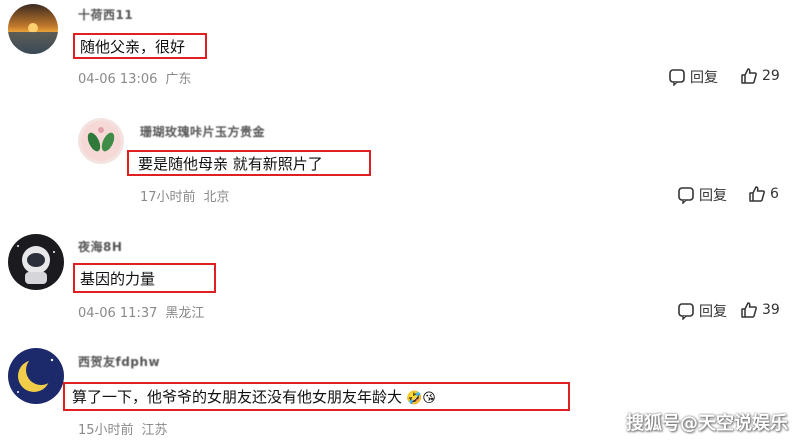 This screenshot has height=441, width=800. What do you see at coordinates (154, 430) in the screenshot?
I see `comment-location: 江苏` at bounding box center [154, 430].